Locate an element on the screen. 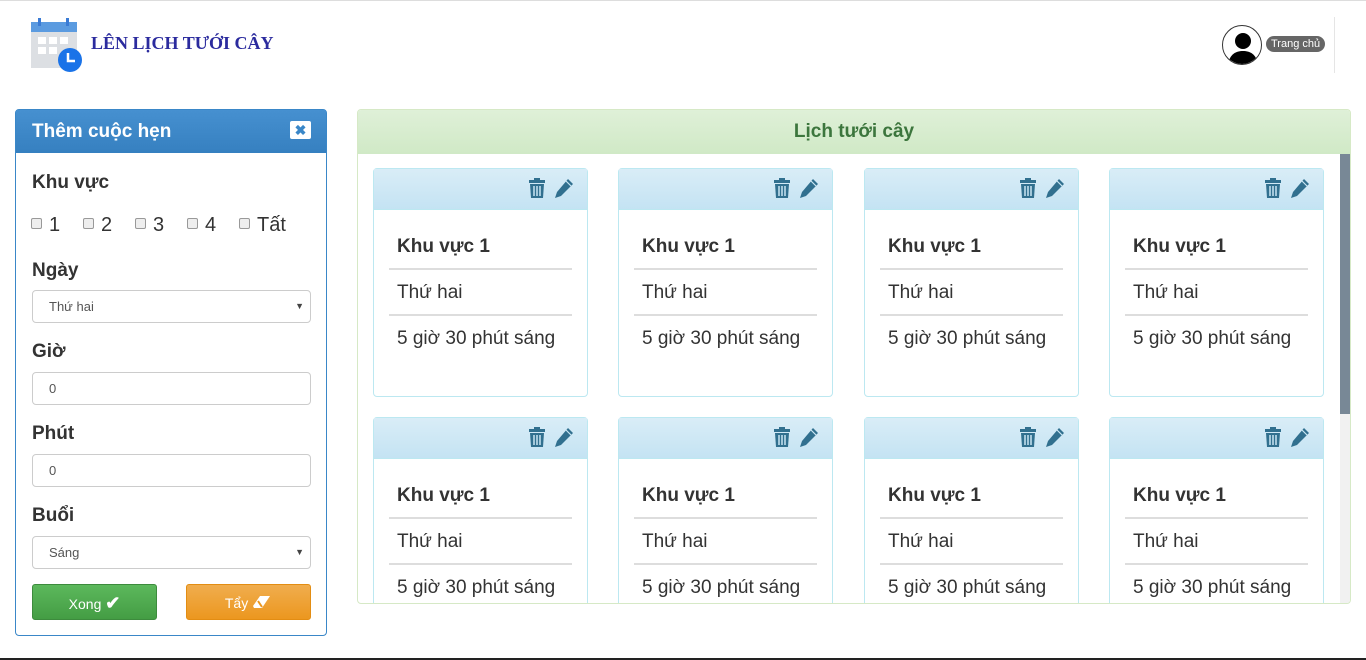  check-icon: ✔ is located at coordinates (113, 603).